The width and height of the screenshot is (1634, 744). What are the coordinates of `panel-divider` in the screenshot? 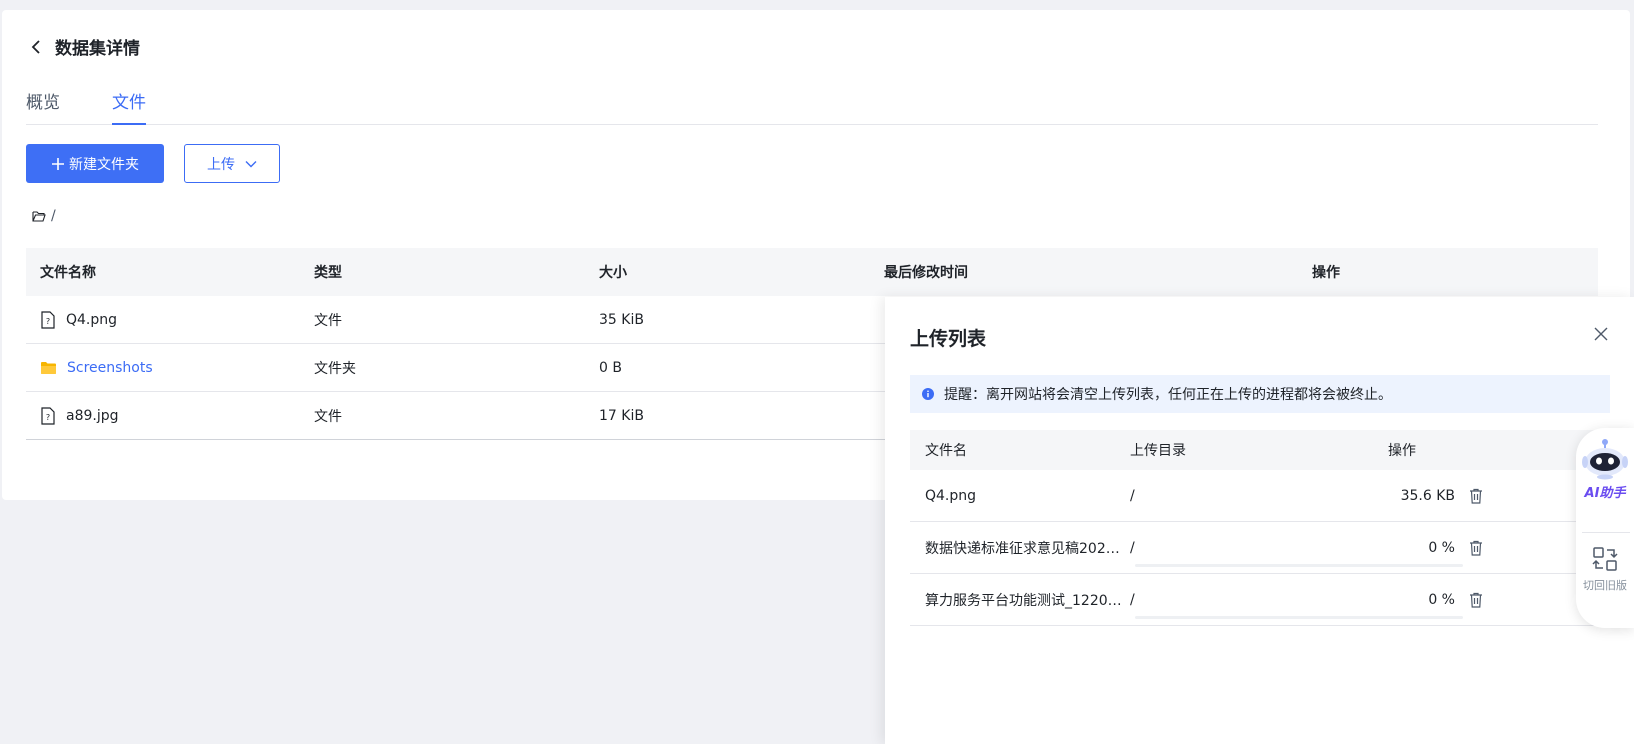 It's located at (1606, 532).